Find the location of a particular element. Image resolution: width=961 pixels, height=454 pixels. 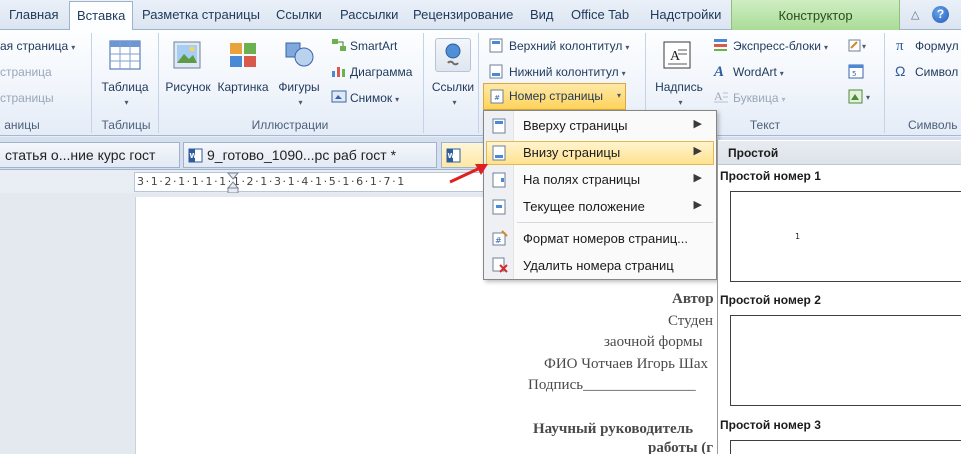

chart-button: Диаграмма is located at coordinates (381, 72).